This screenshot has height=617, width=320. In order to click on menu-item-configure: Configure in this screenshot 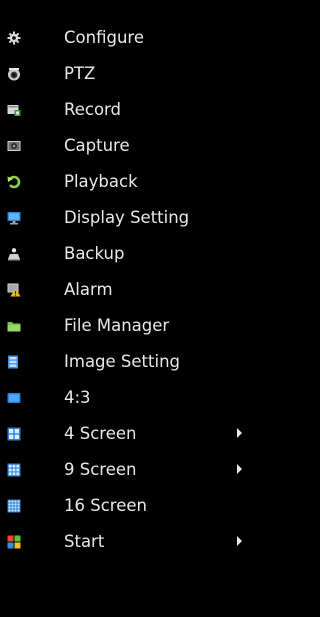, I will do `click(123, 38)`.